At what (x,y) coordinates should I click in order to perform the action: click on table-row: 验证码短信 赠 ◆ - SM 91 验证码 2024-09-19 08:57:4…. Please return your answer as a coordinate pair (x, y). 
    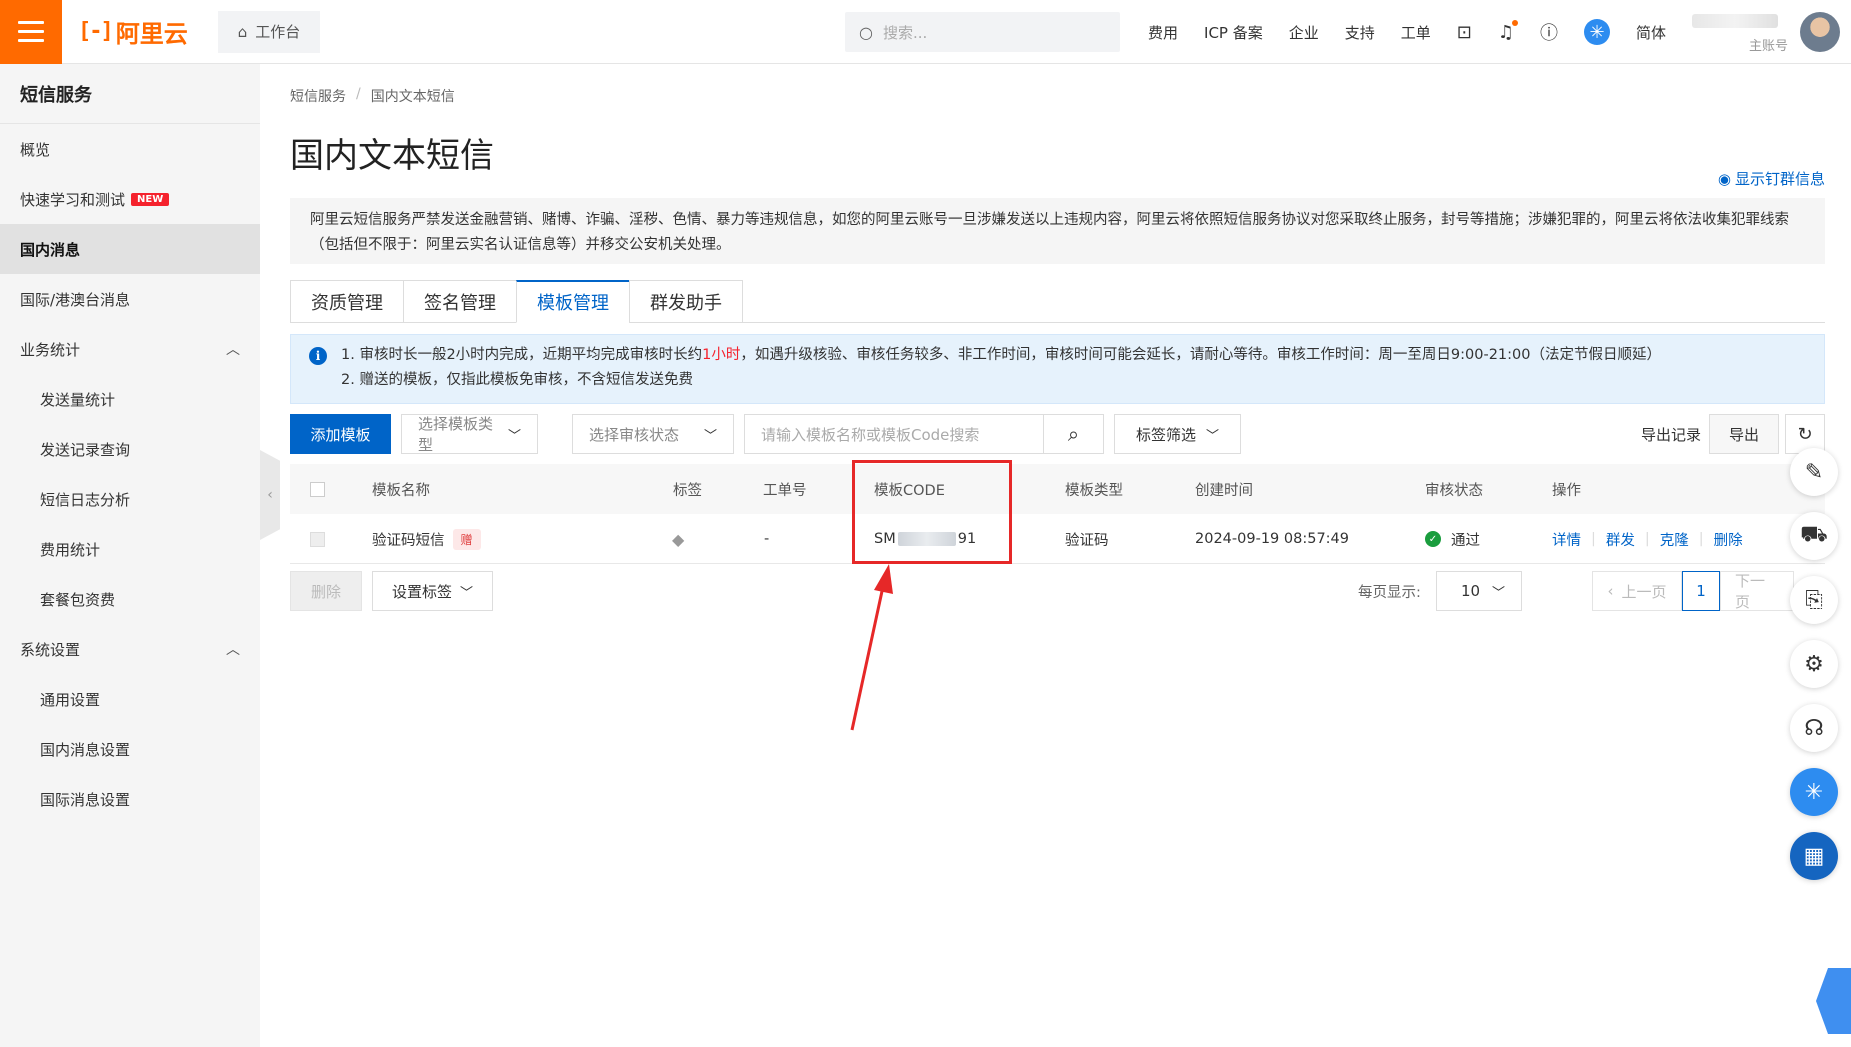
    Looking at the image, I should click on (1057, 539).